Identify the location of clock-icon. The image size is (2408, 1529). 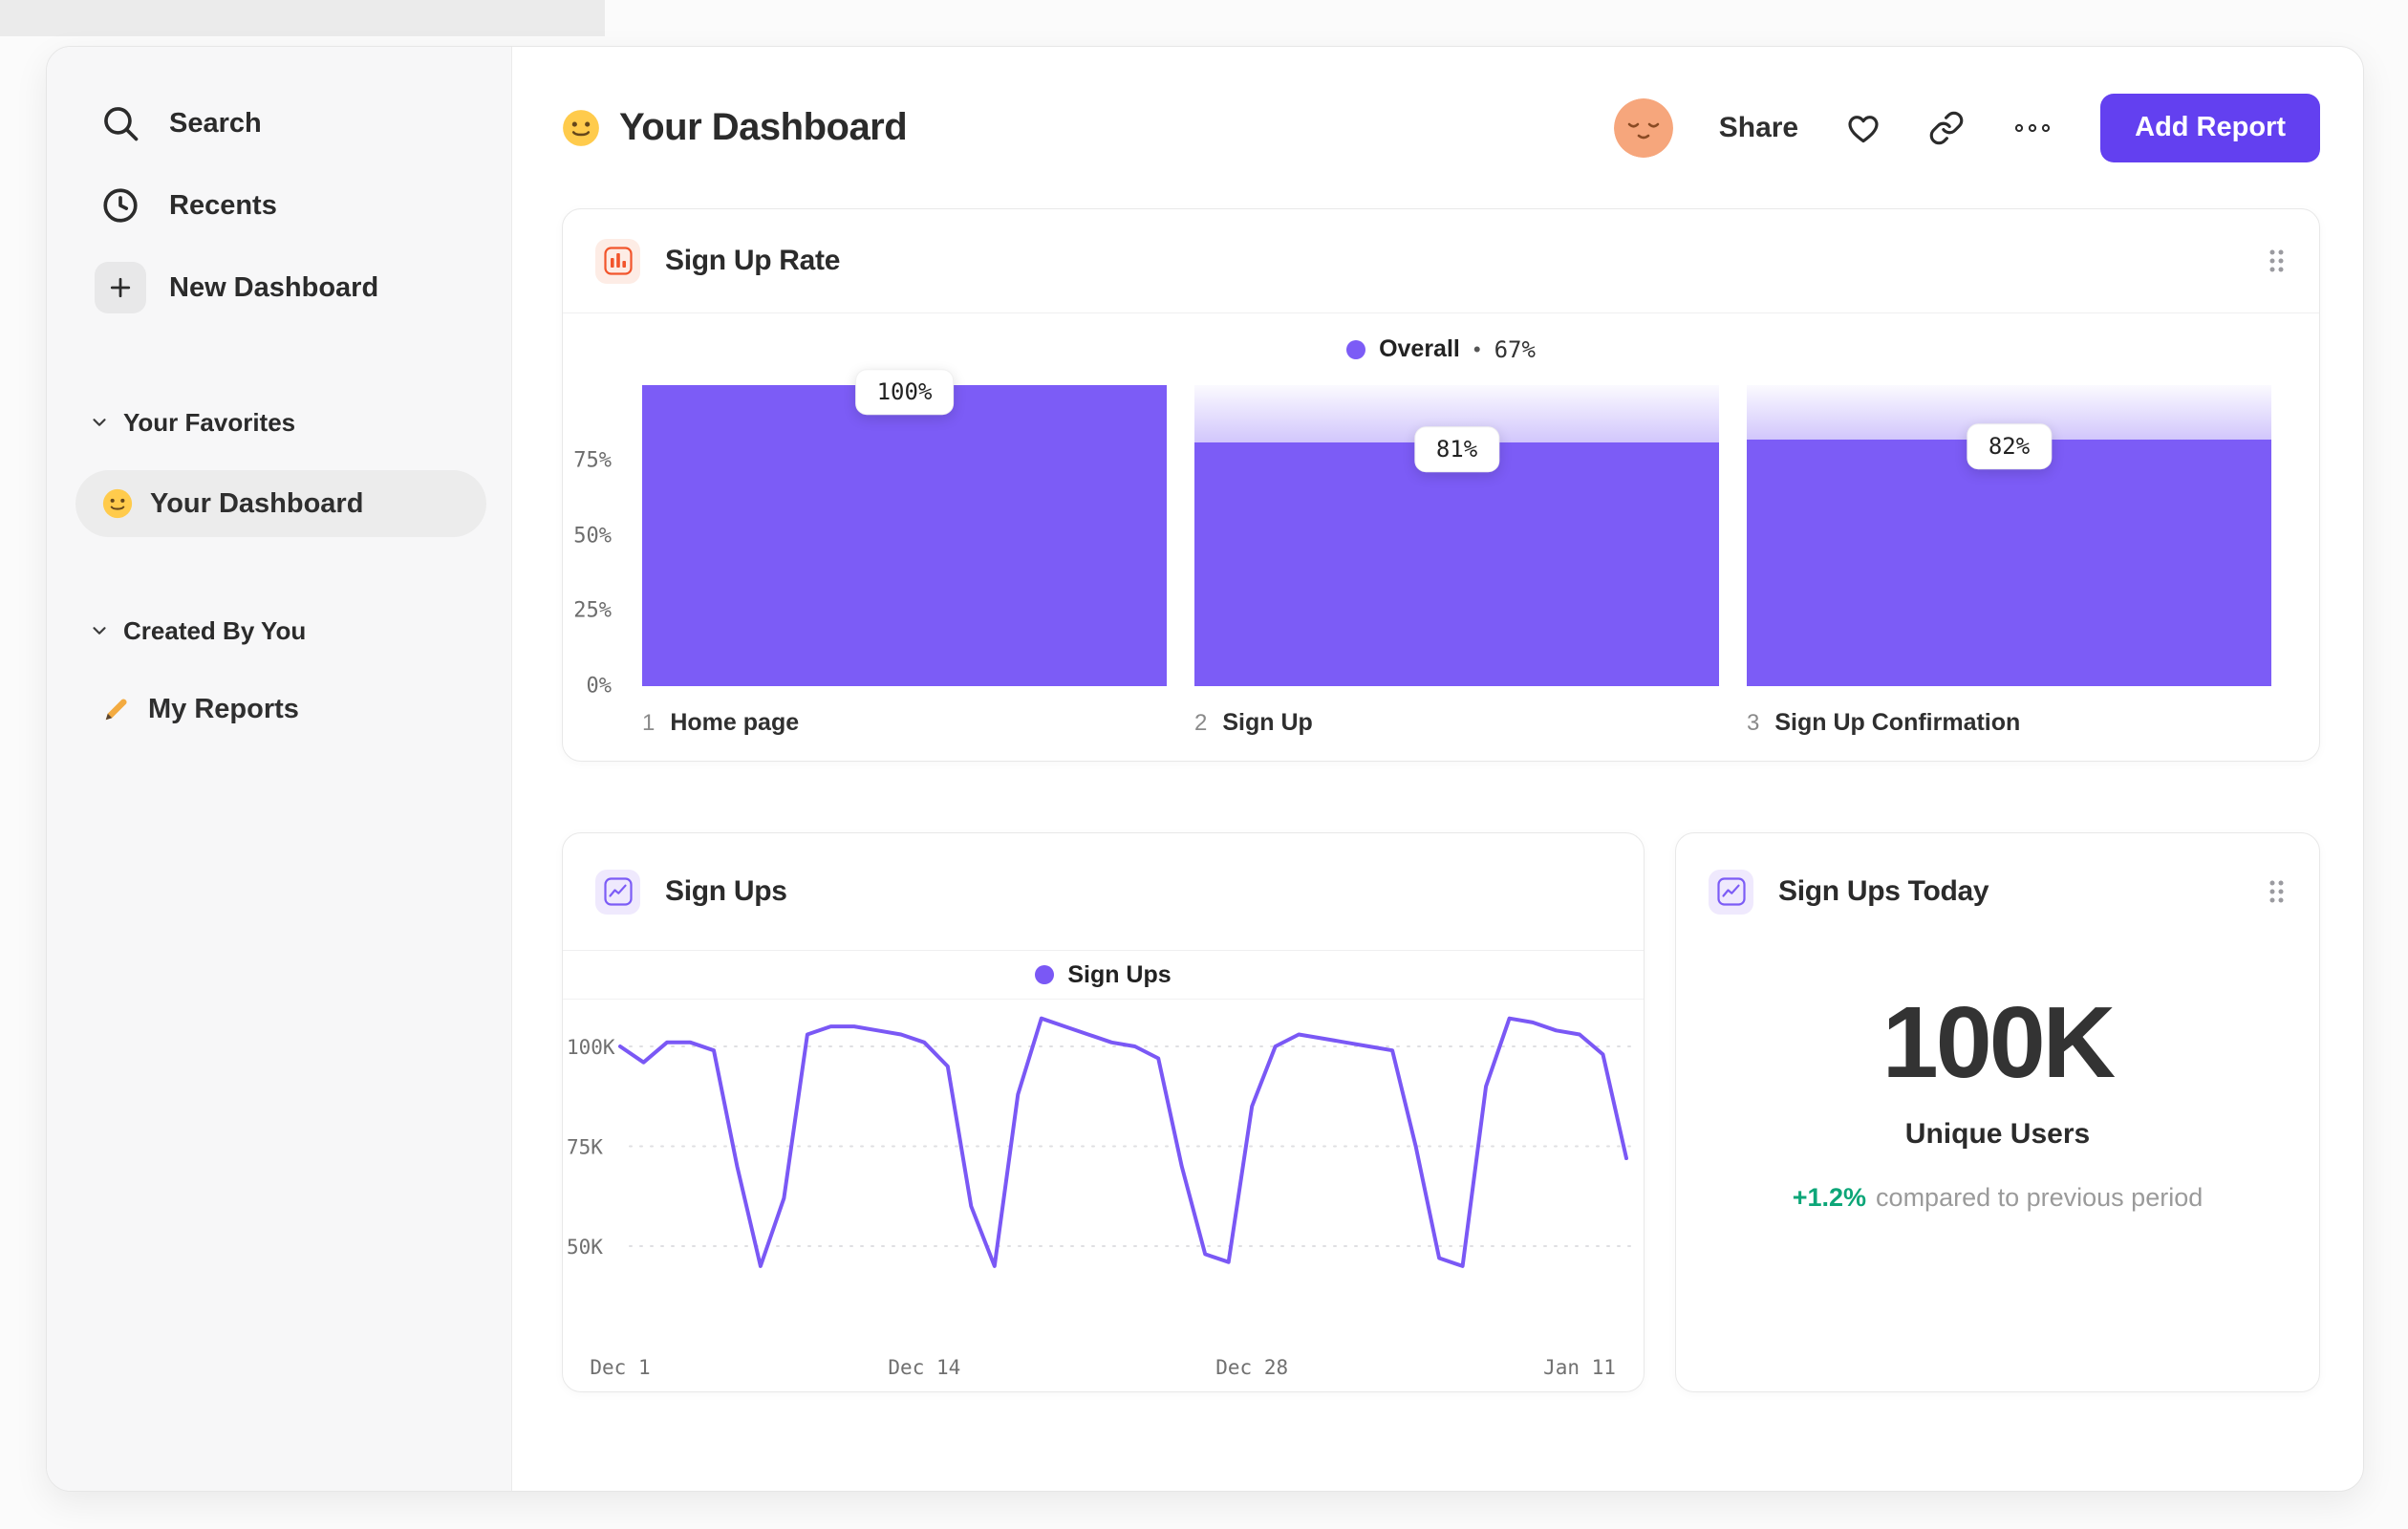
(121, 205).